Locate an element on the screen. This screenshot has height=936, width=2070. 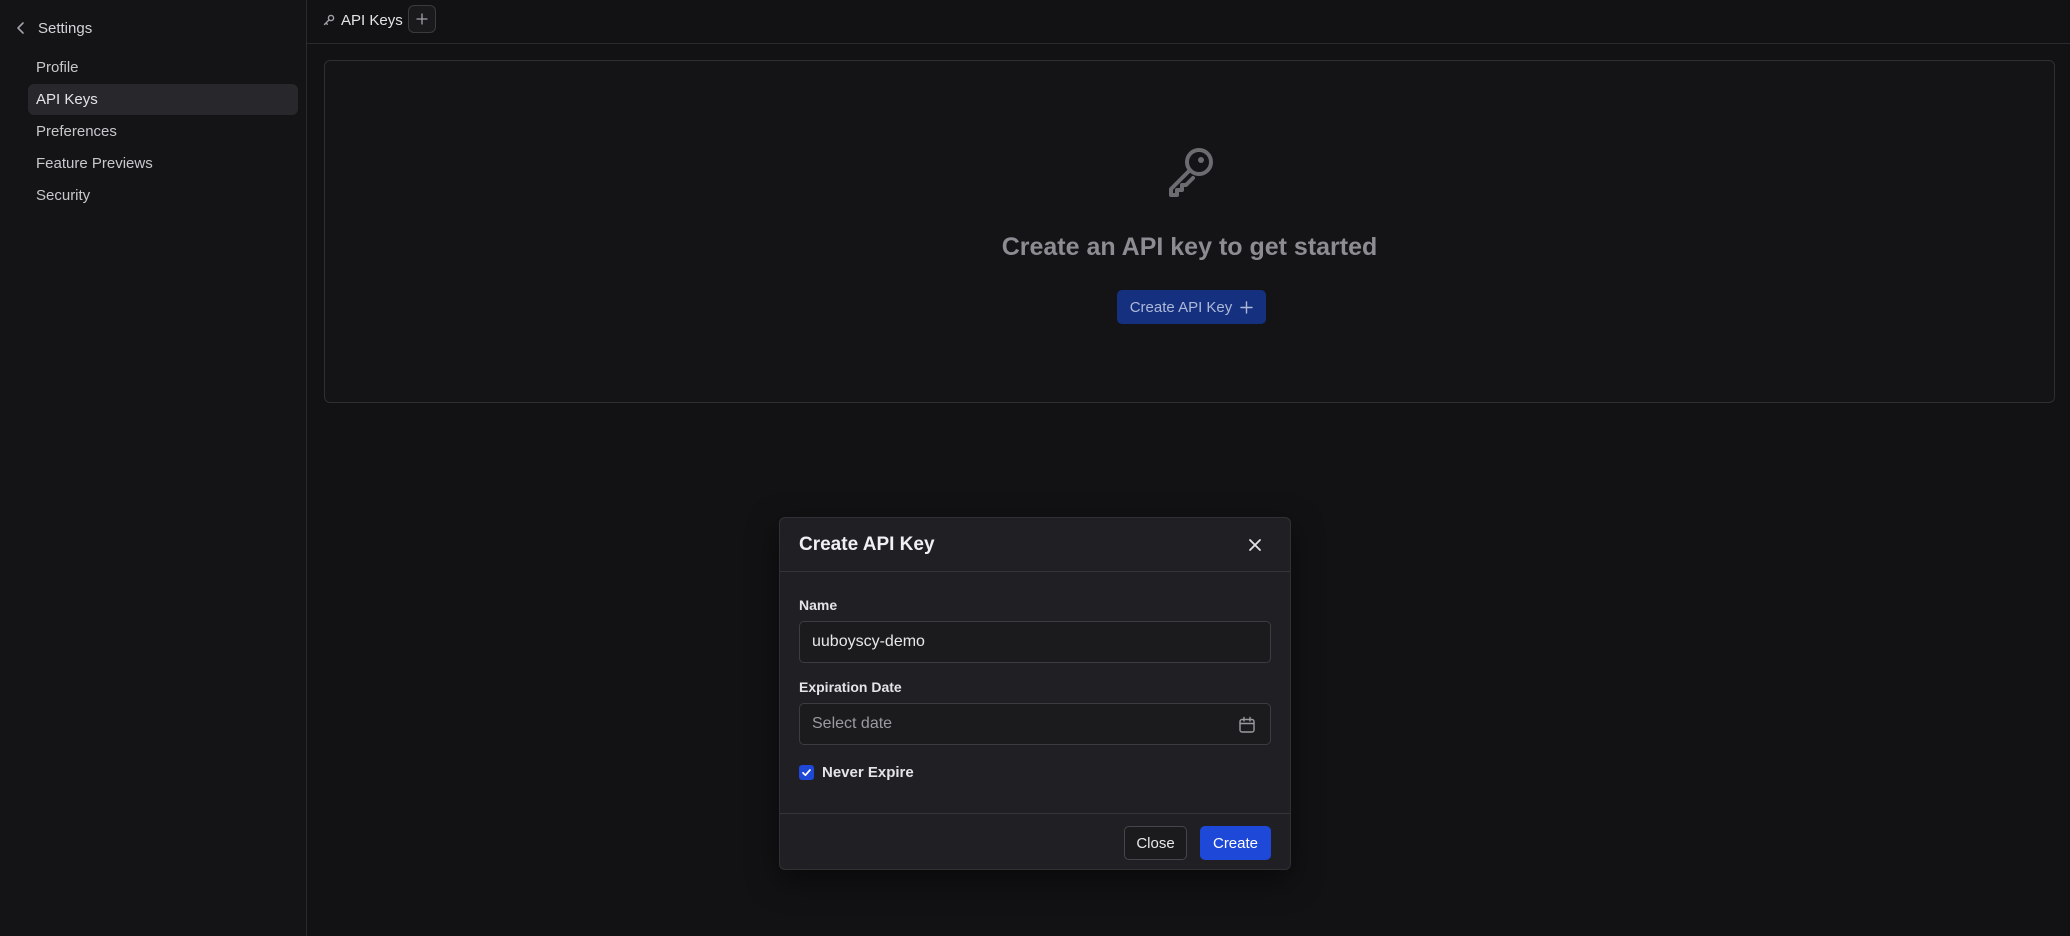
dialog-title: Create API Key is located at coordinates (867, 544).